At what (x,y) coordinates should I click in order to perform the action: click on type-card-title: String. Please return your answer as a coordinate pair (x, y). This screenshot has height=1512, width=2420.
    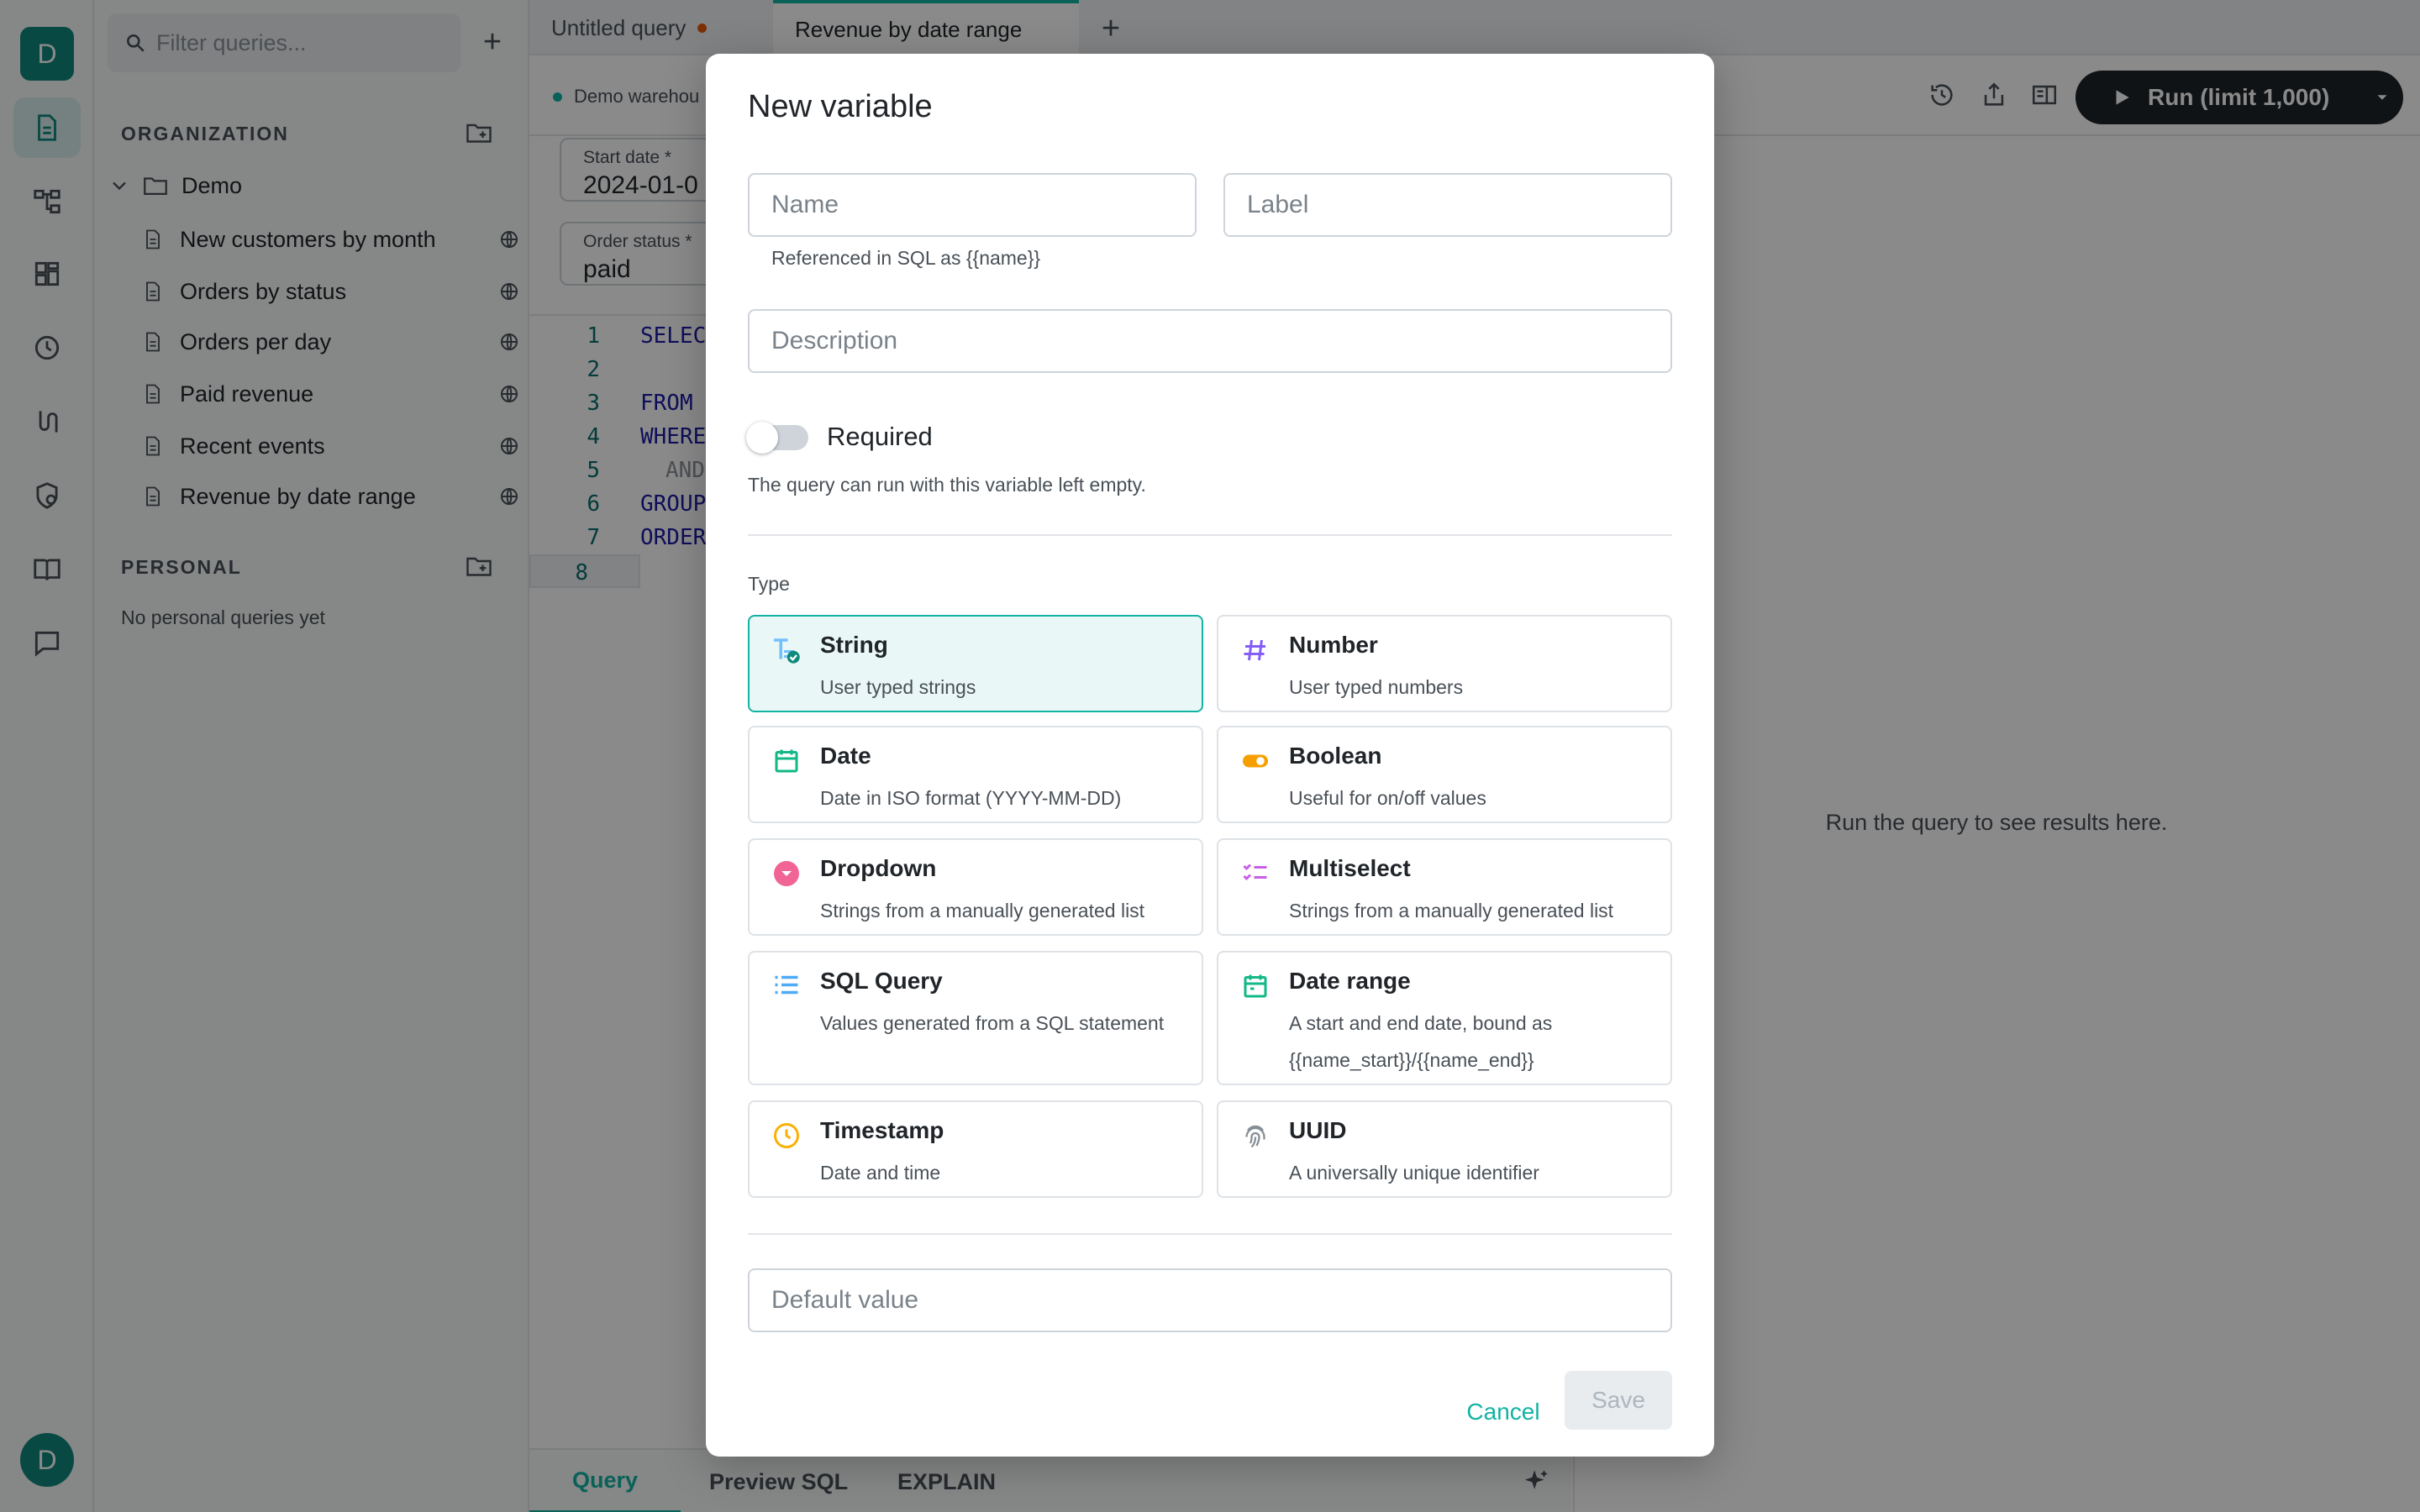
    Looking at the image, I should click on (854, 645).